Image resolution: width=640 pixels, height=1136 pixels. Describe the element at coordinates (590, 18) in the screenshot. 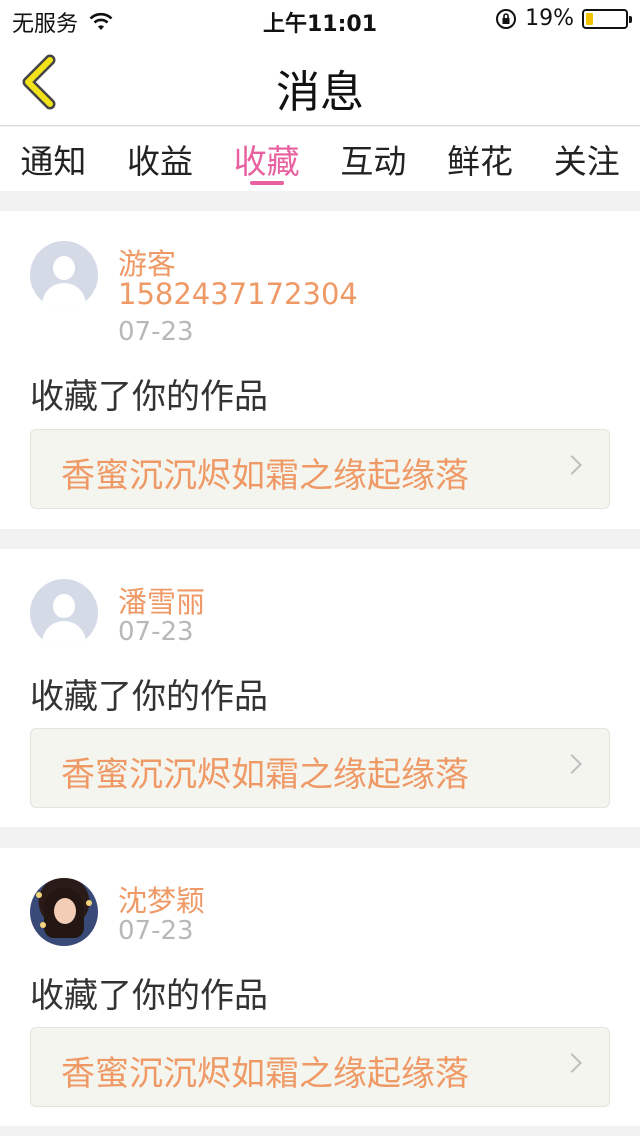

I see `battery-fill` at that location.